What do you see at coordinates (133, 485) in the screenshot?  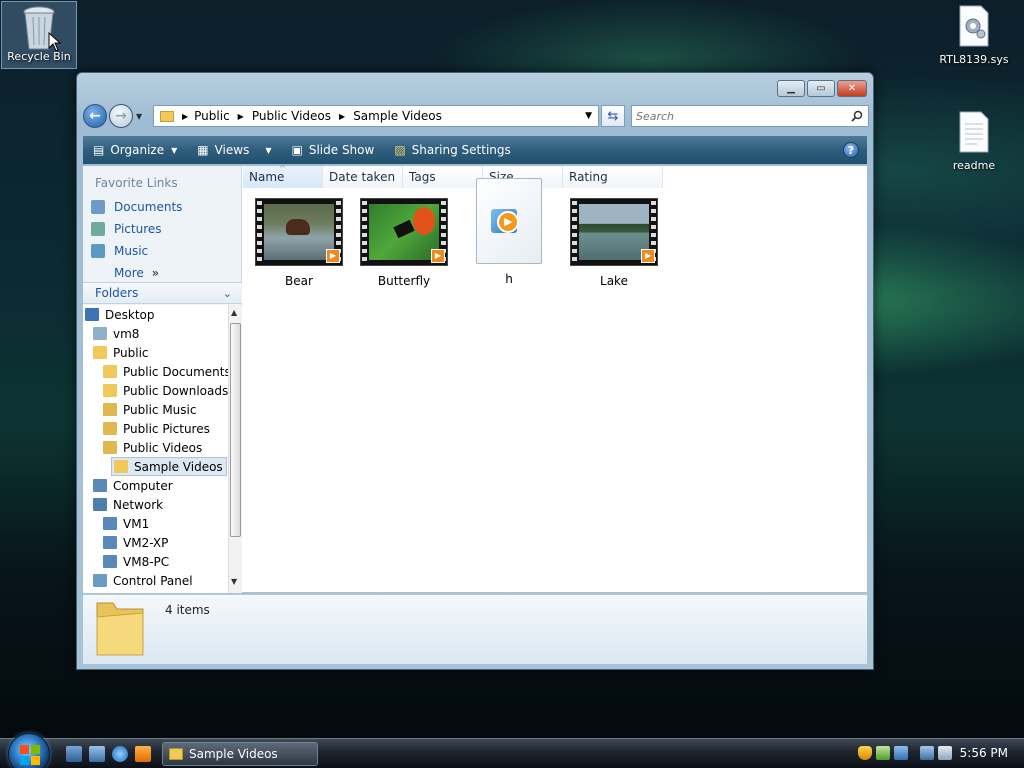 I see `tree-item-computer: Computer` at bounding box center [133, 485].